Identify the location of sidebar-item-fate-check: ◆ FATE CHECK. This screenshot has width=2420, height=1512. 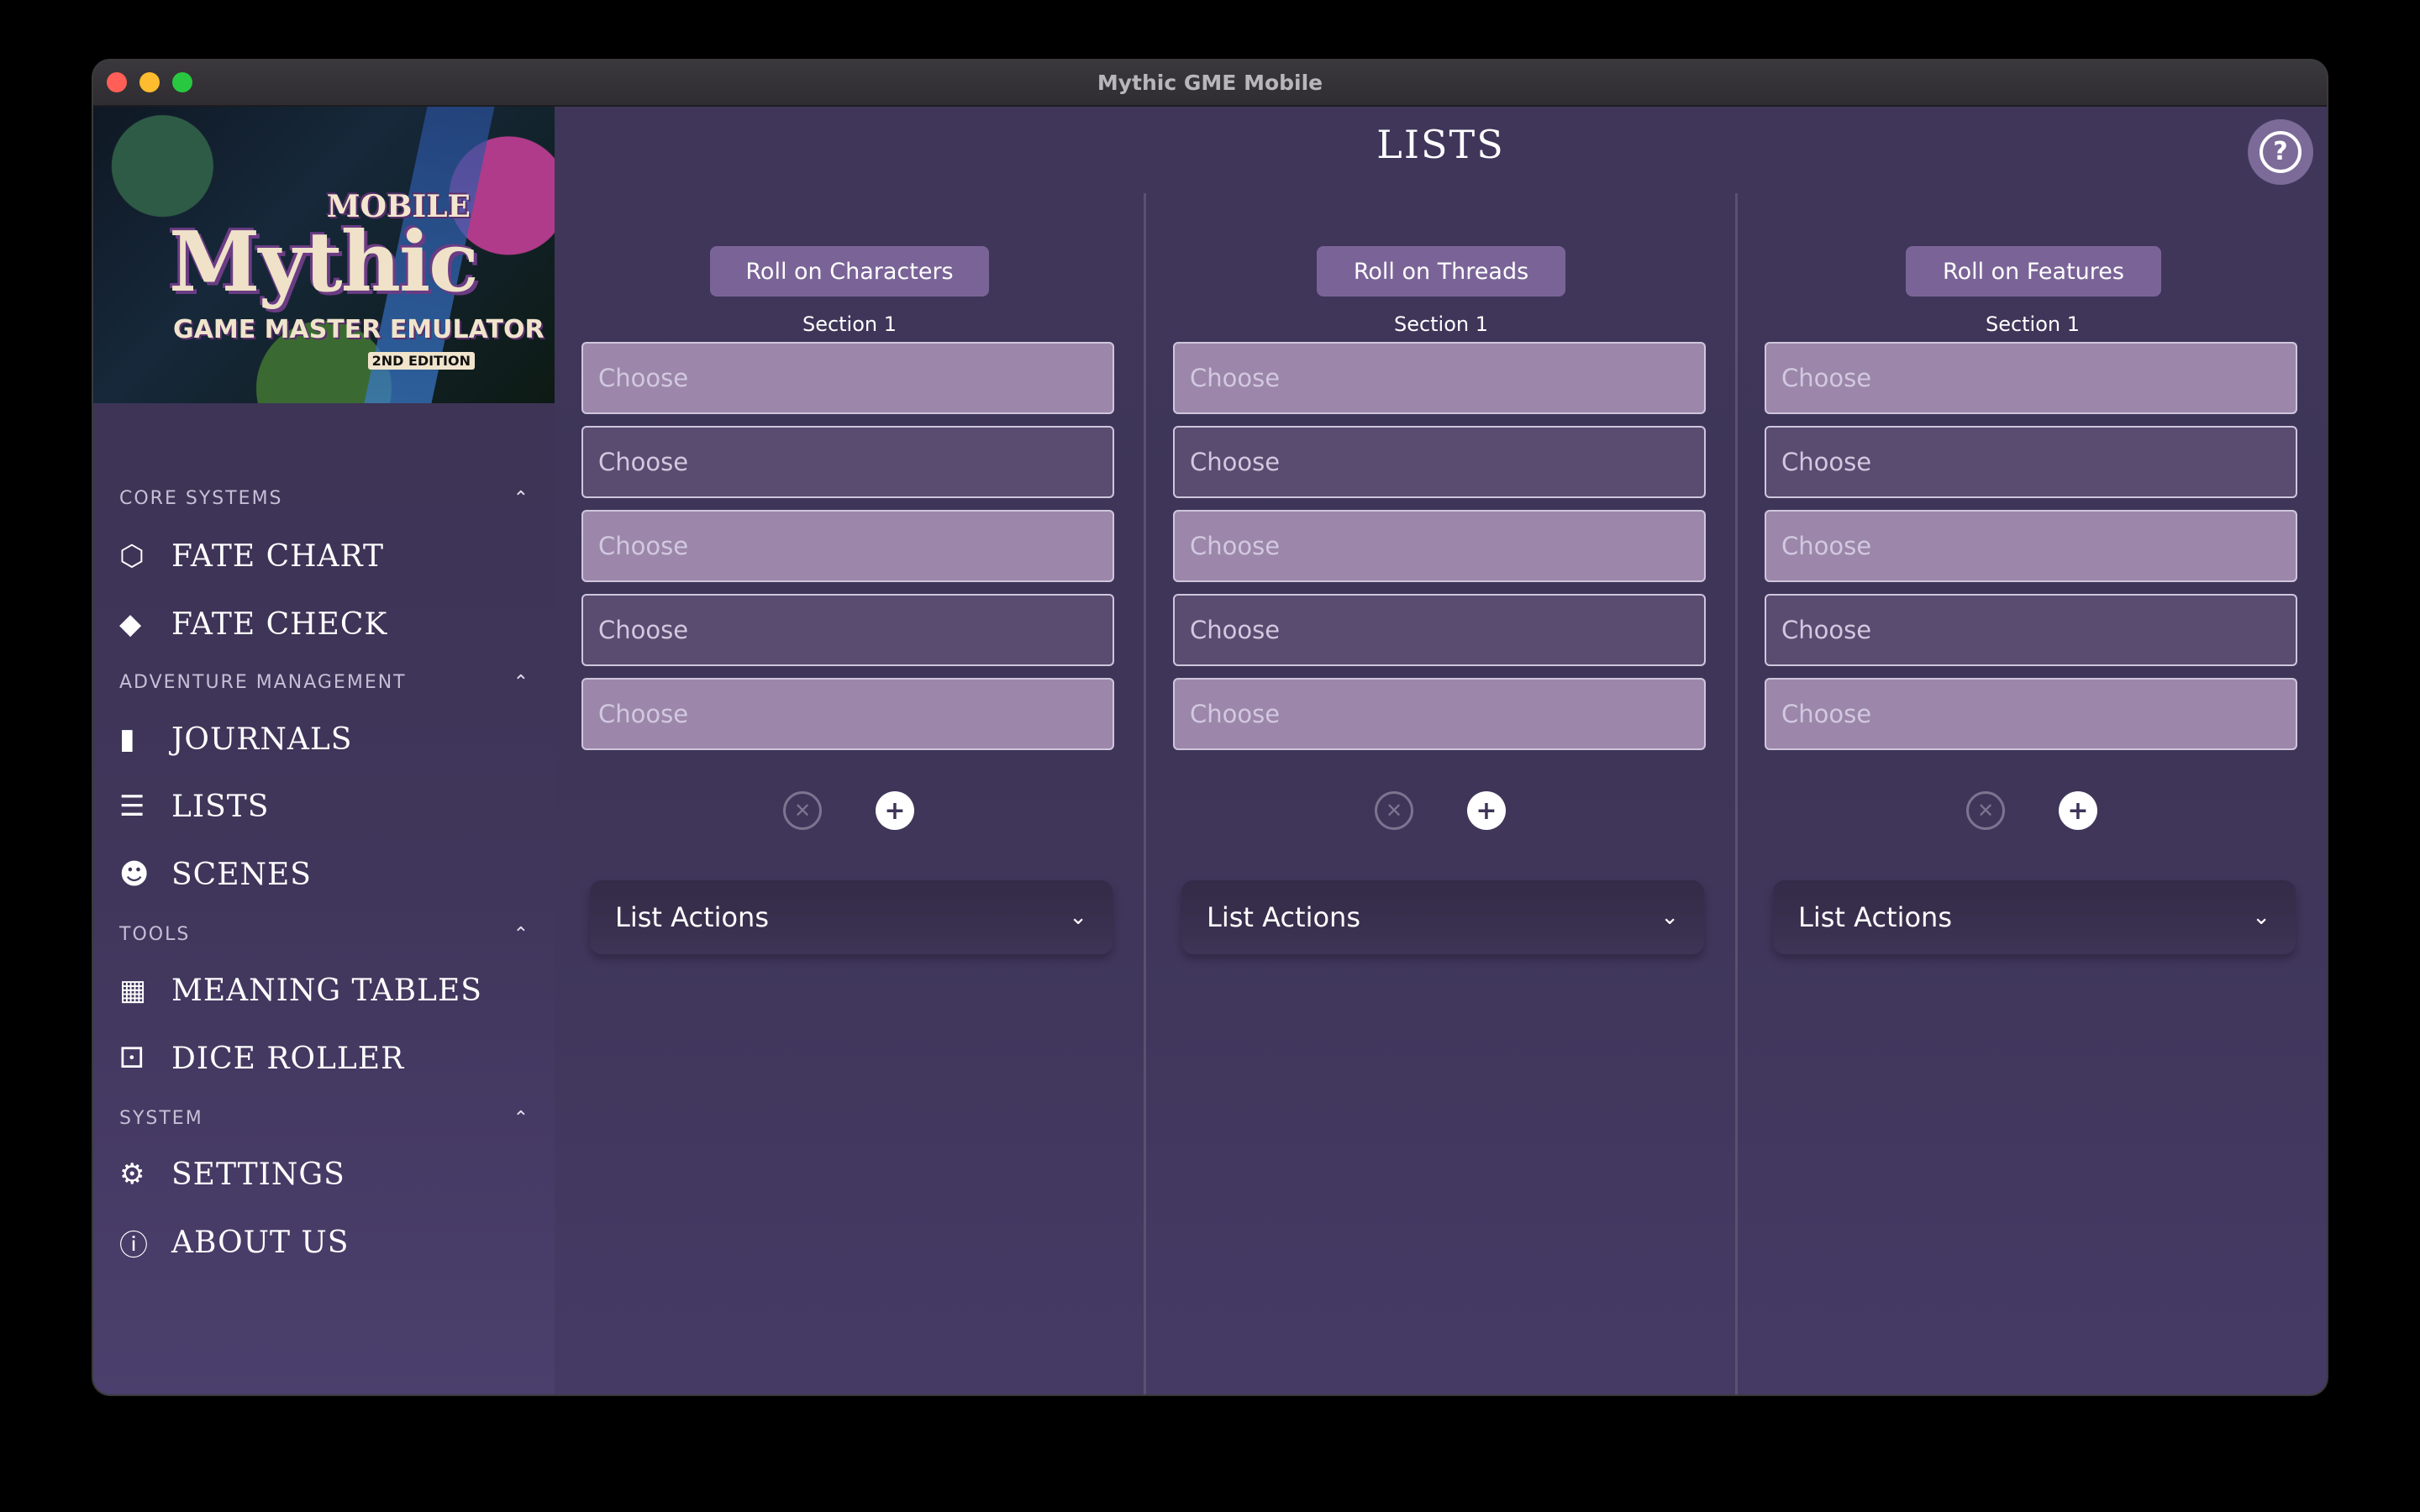
(324, 624).